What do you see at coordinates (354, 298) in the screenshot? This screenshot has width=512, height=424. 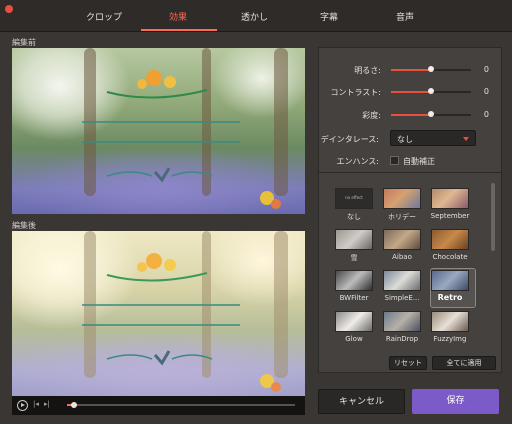 I see `filter-label: BWFilter` at bounding box center [354, 298].